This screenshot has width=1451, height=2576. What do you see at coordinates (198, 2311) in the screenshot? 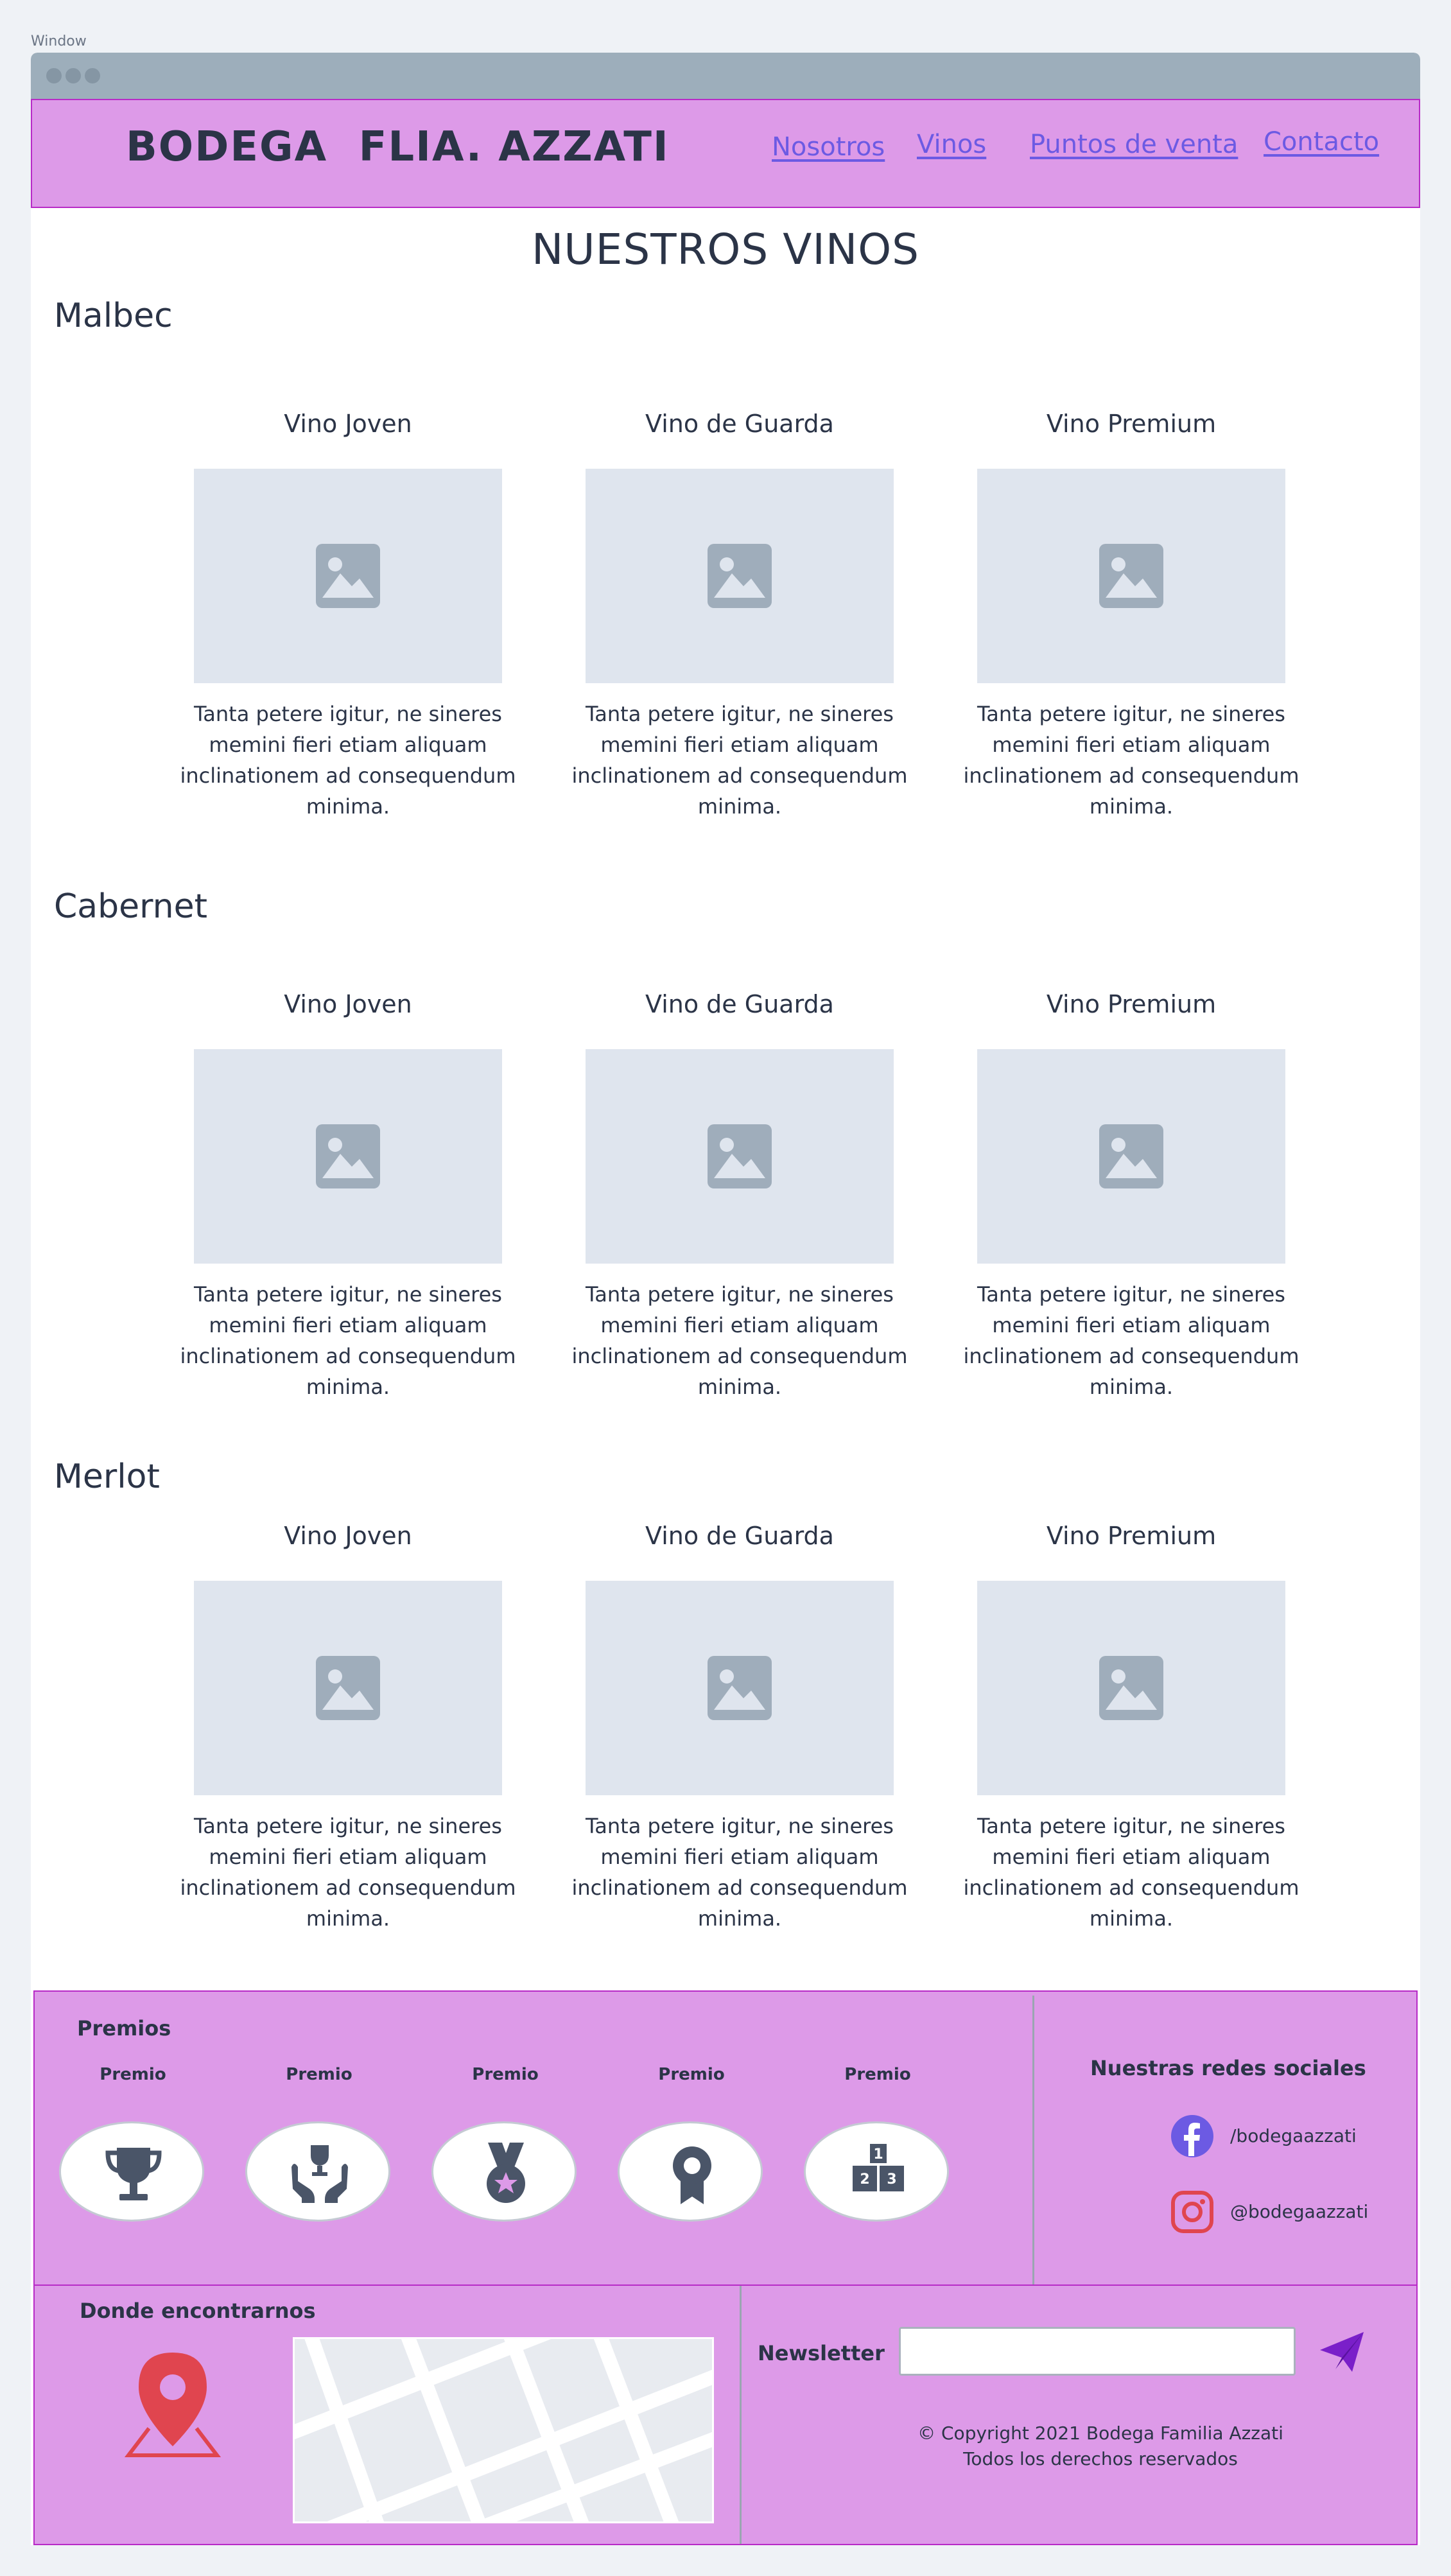
I see `location-title: Donde encontrarnos` at bounding box center [198, 2311].